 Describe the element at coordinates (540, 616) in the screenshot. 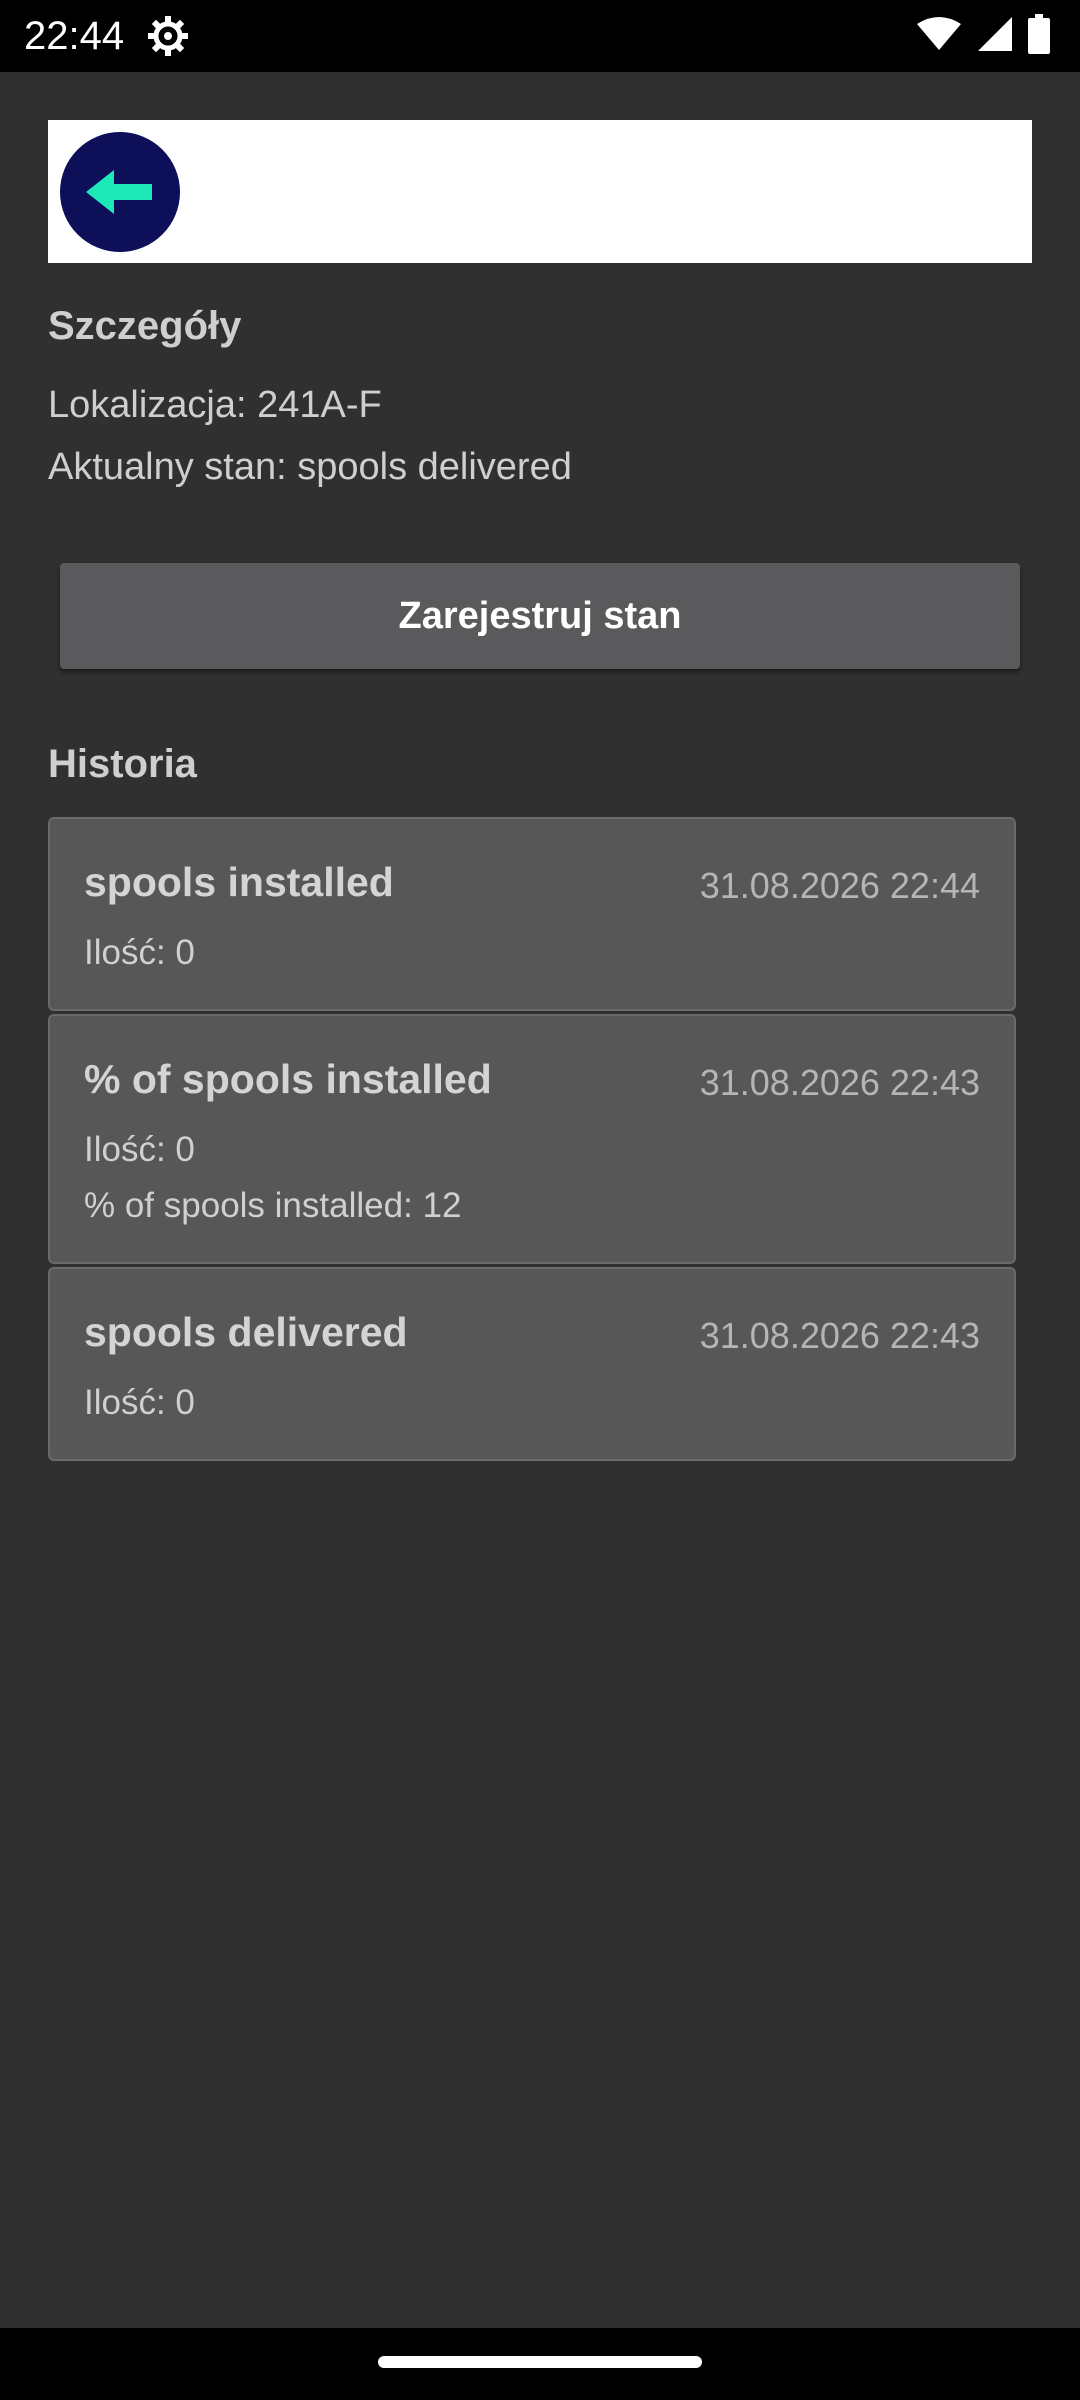

I see `register-state-button: Zarejestruj stan` at that location.